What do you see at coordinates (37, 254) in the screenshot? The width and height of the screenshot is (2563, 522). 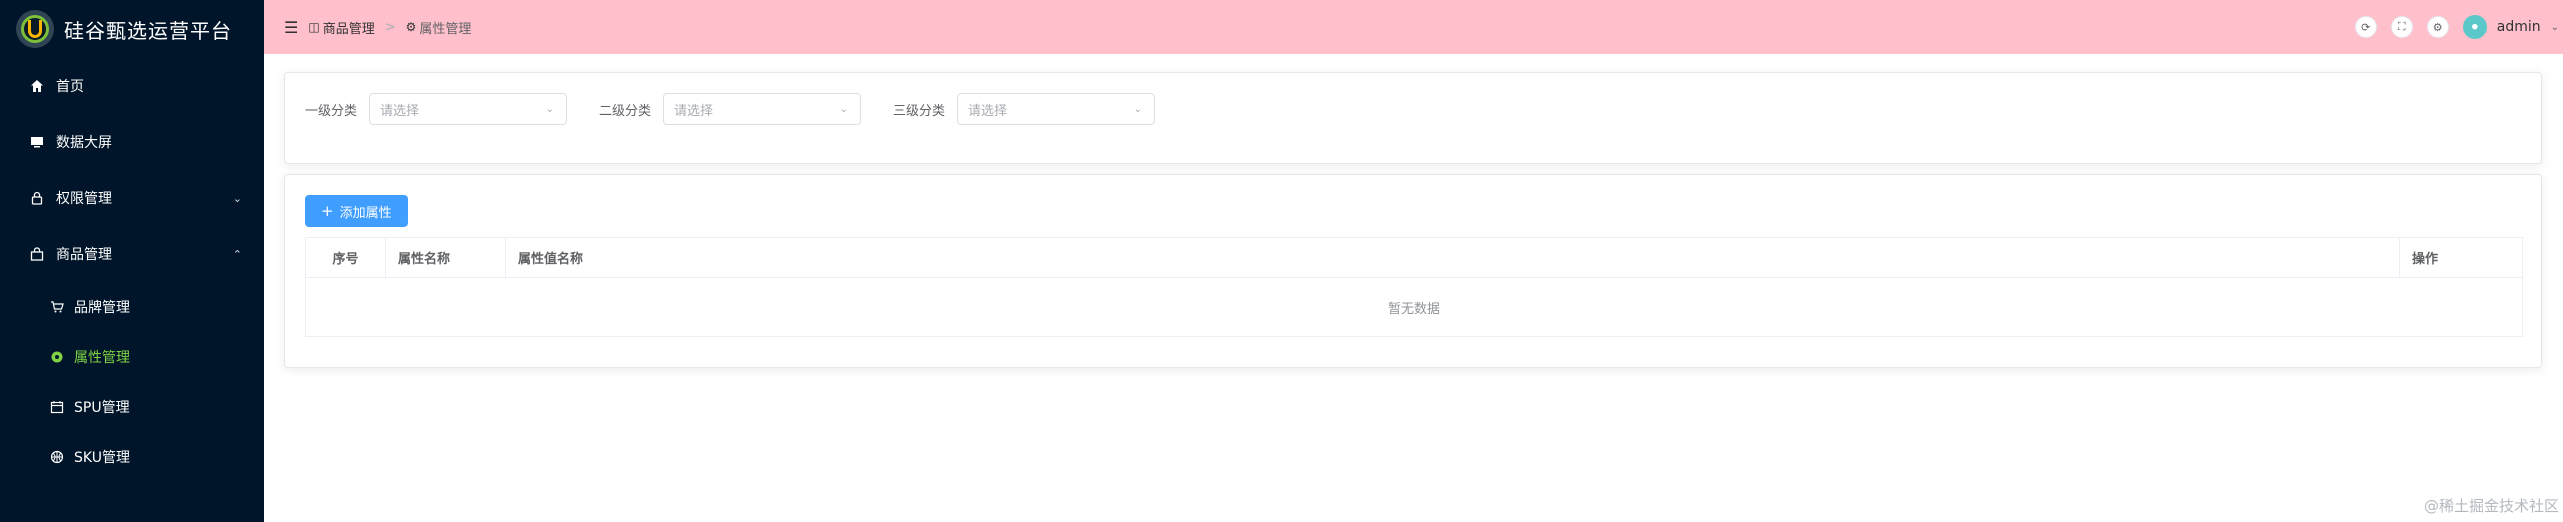 I see `goods-icon` at bounding box center [37, 254].